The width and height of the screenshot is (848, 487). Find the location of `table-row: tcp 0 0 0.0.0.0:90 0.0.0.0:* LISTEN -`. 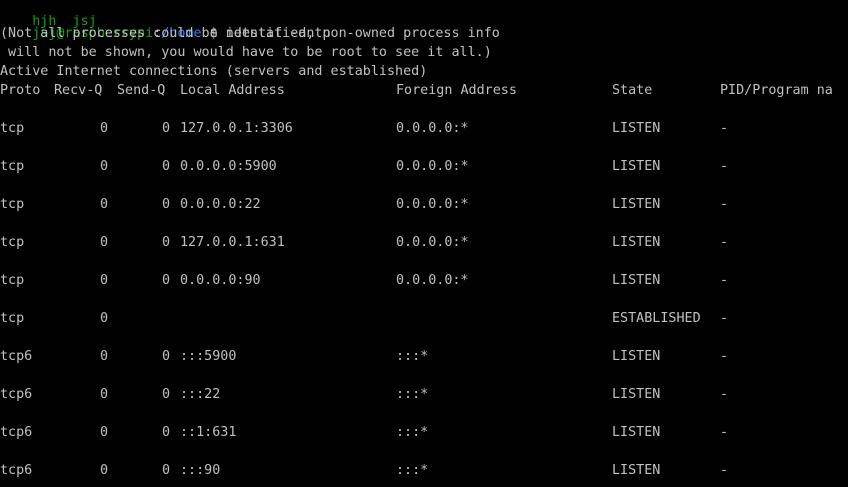

table-row: tcp 0 0 0.0.0.0:90 0.0.0.0:* LISTEN - is located at coordinates (424, 280).